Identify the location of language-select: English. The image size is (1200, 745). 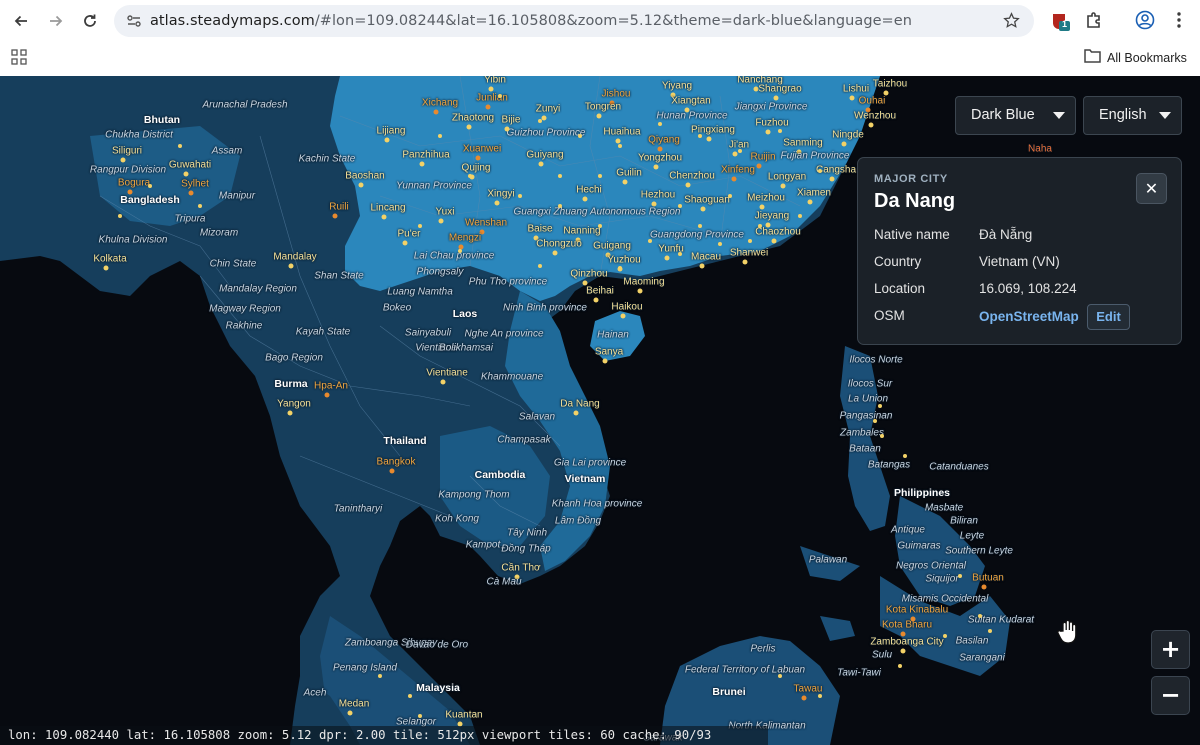
(1132, 115).